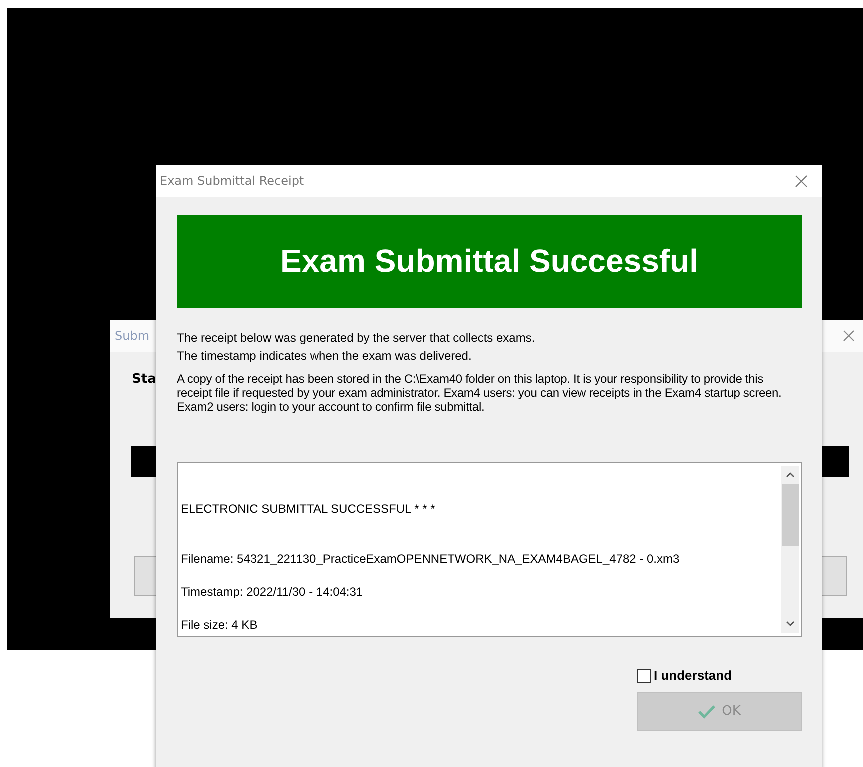 The image size is (863, 767). What do you see at coordinates (644, 675) in the screenshot?
I see `checkbox` at bounding box center [644, 675].